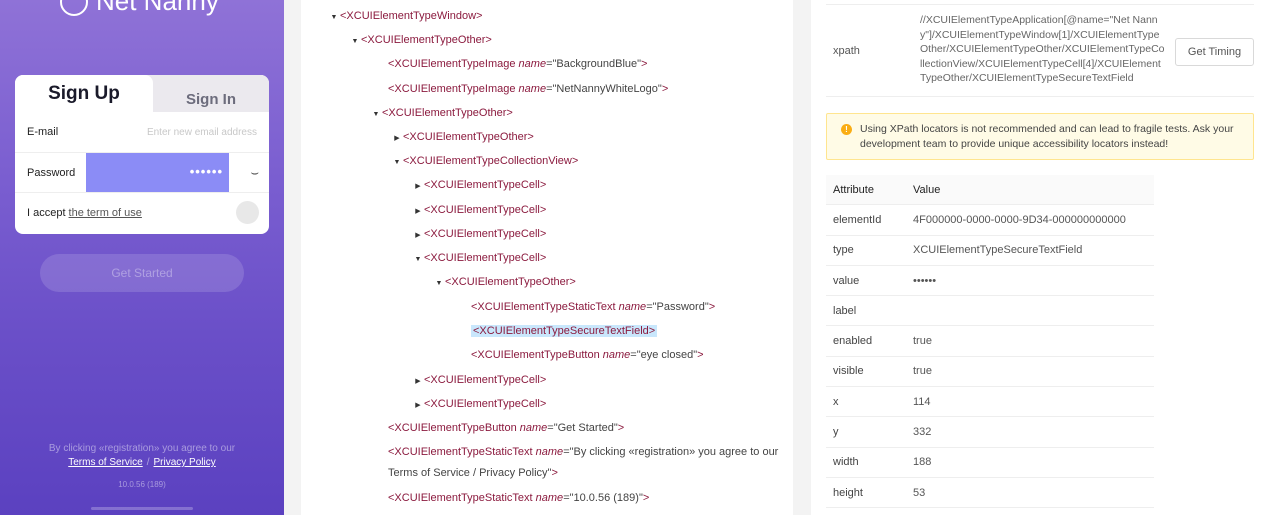  What do you see at coordinates (922, 432) in the screenshot?
I see `attr-value: 332` at bounding box center [922, 432].